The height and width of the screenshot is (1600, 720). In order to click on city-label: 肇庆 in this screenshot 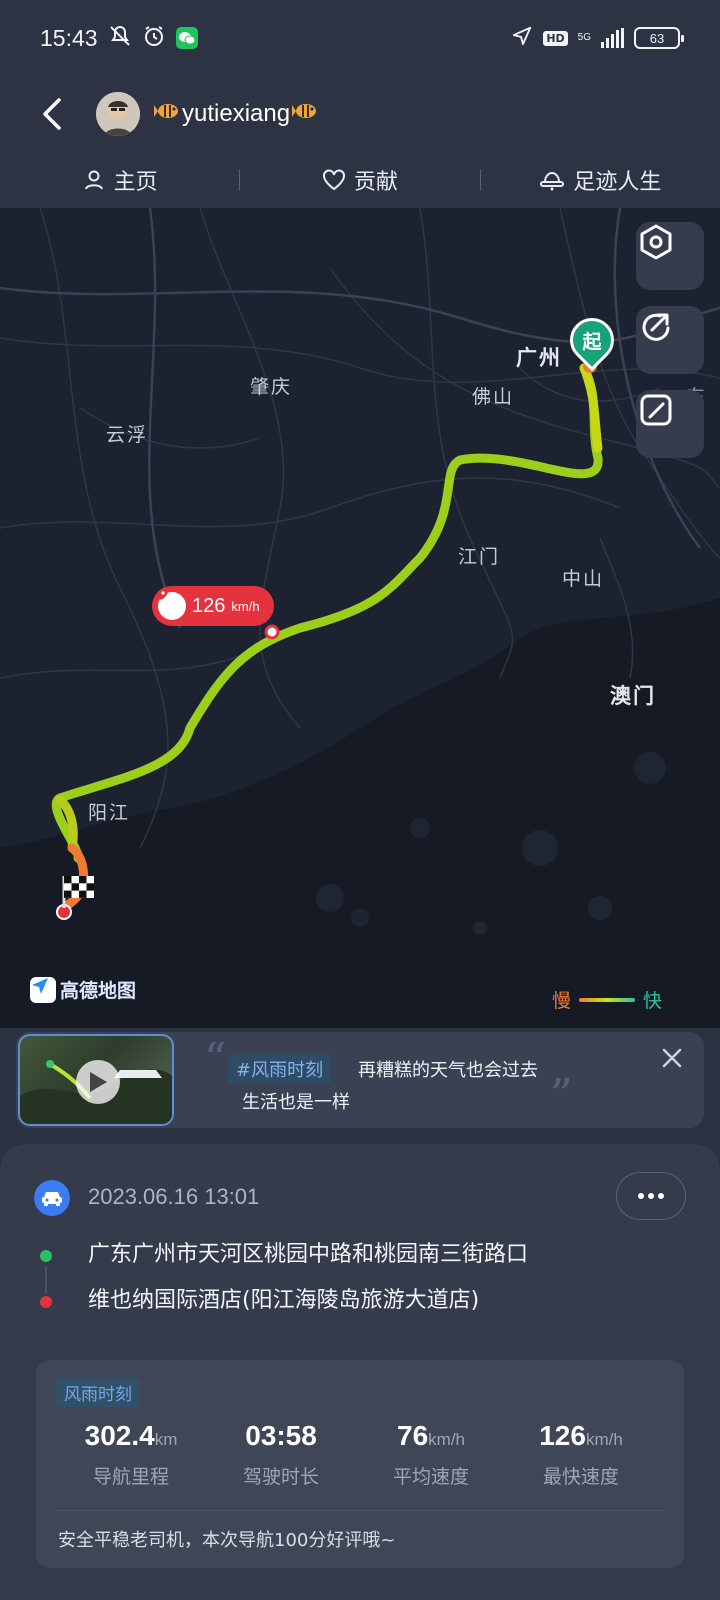, I will do `click(271, 387)`.